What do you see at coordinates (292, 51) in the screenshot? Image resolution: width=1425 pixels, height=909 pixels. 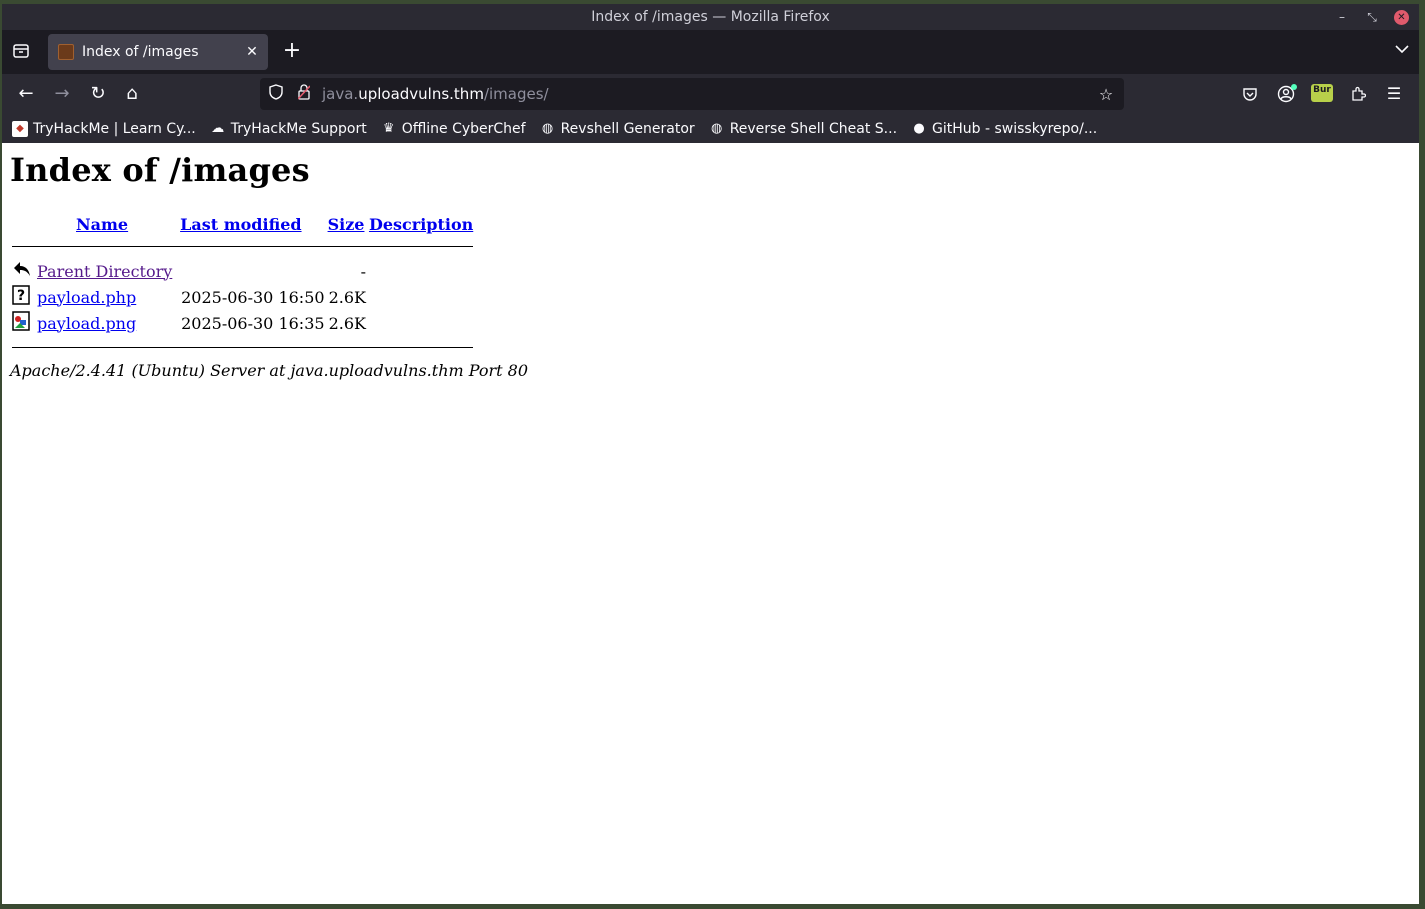 I see `new-tab-button: +` at bounding box center [292, 51].